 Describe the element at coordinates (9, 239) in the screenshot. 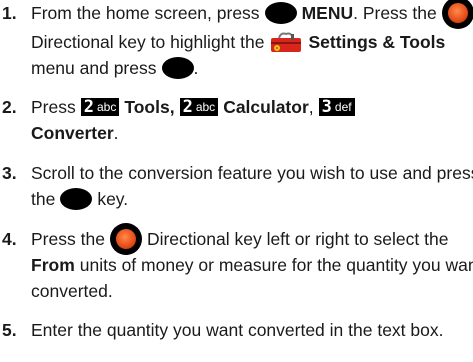

I see `step-number: 4.` at that location.